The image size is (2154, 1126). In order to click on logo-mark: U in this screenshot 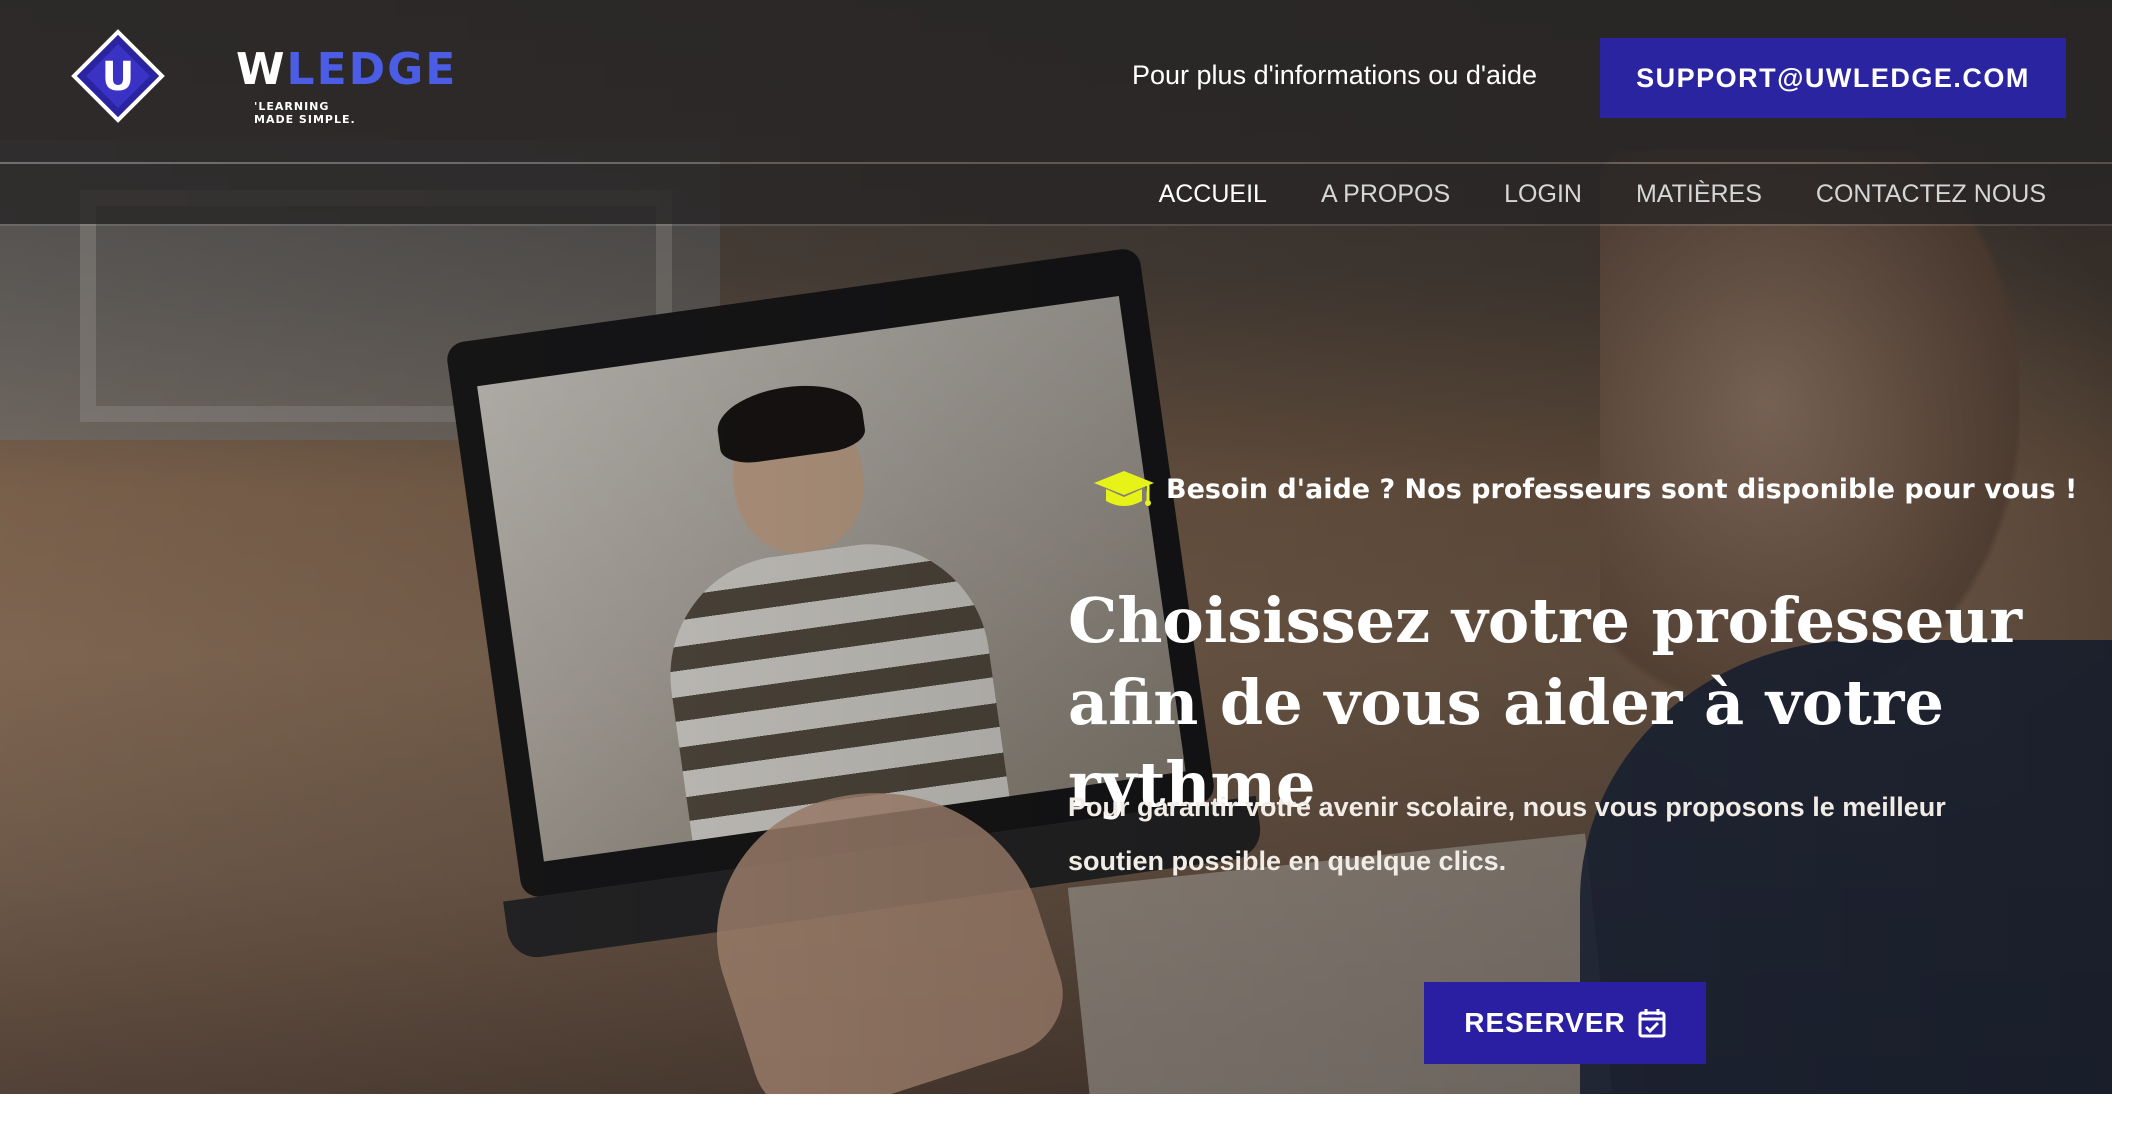, I will do `click(118, 77)`.